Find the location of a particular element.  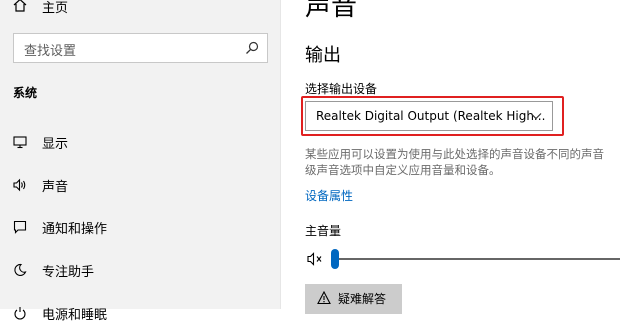

output-heading: 输出 is located at coordinates (323, 55).